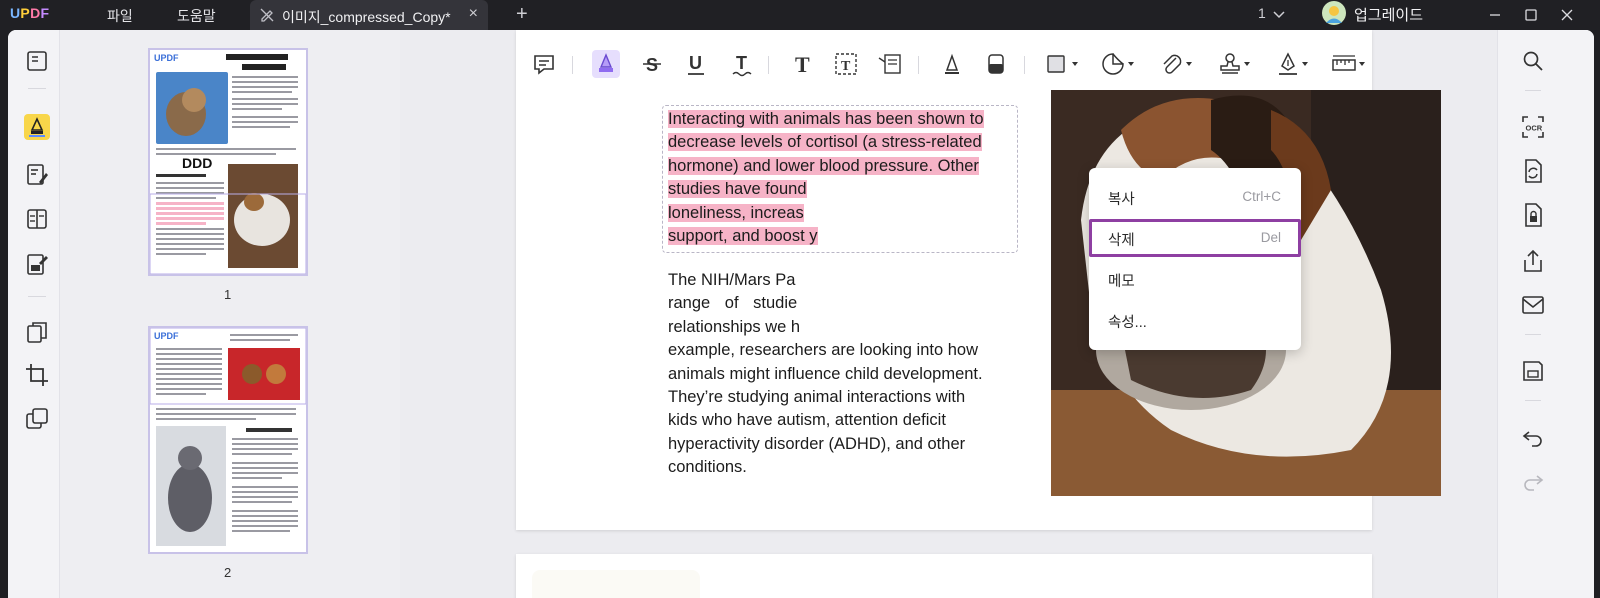 This screenshot has height=598, width=1600. Describe the element at coordinates (1567, 15) in the screenshot. I see `close-icon` at that location.